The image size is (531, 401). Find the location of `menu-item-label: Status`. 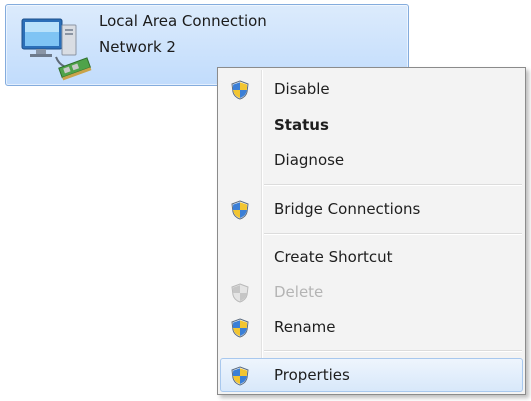

menu-item-label: Status is located at coordinates (301, 125).